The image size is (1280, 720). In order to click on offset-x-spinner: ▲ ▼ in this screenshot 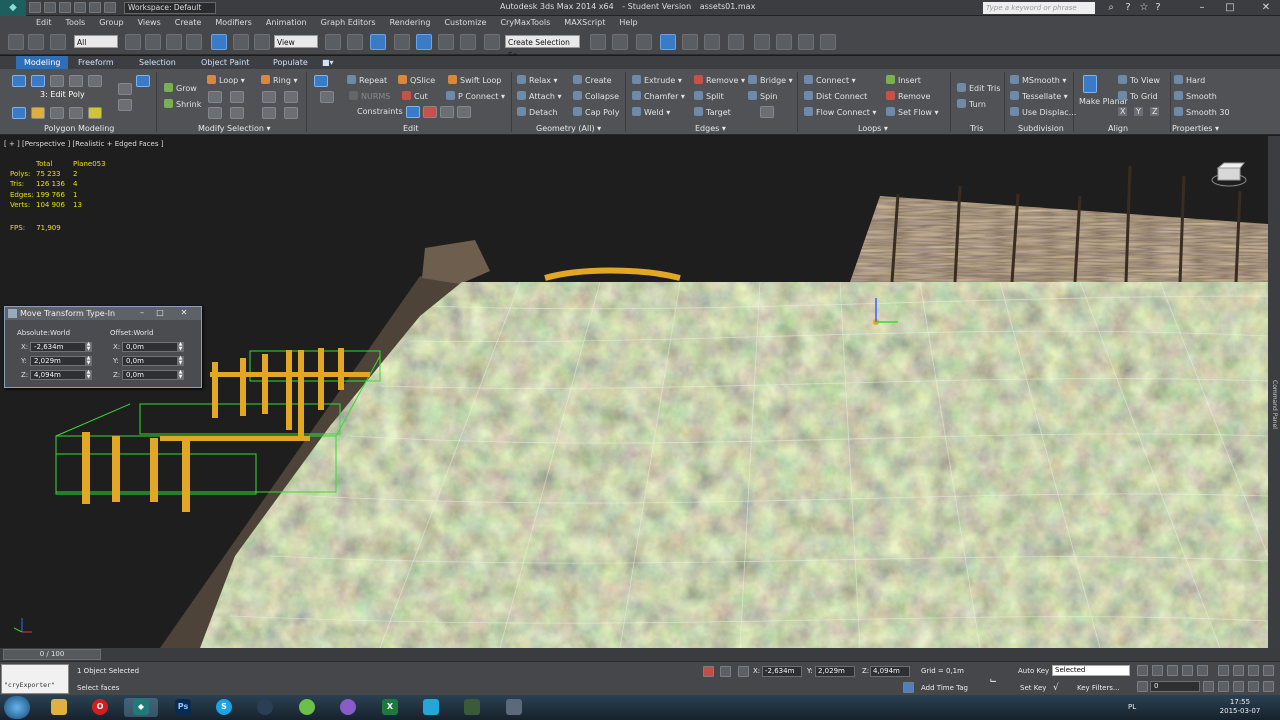, I will do `click(180, 347)`.